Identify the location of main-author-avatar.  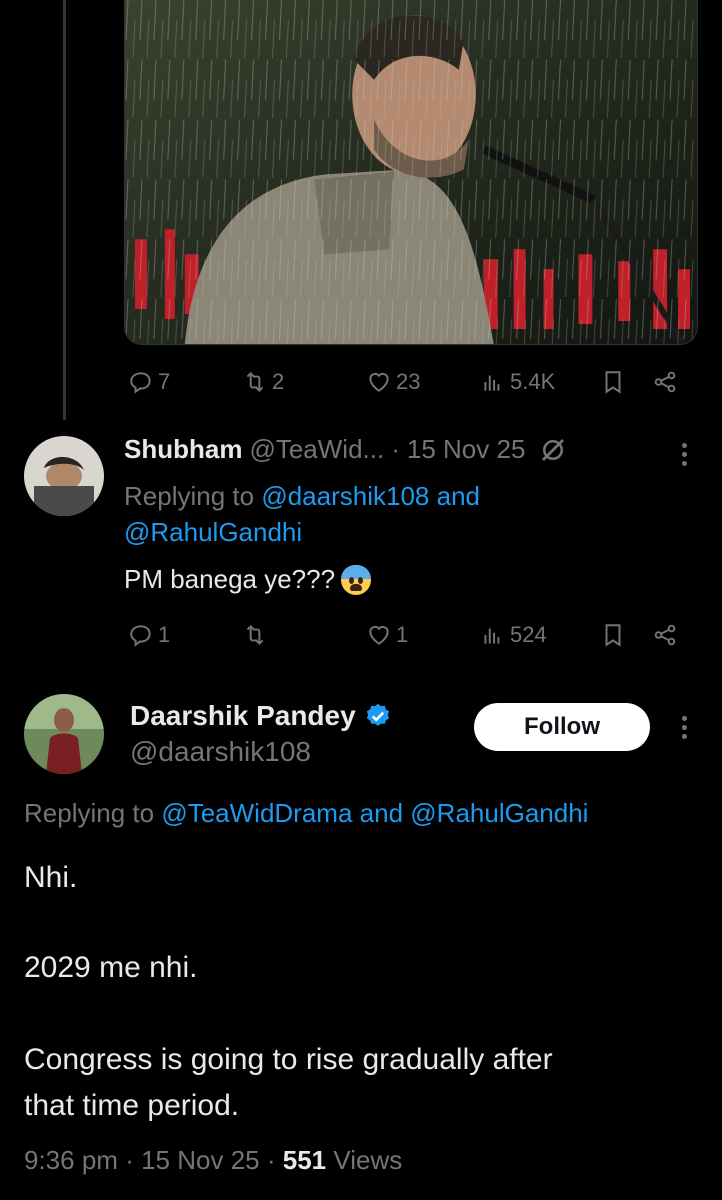
(64, 734).